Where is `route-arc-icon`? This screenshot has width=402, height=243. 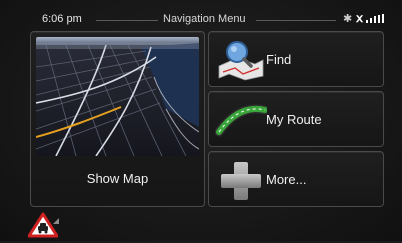 route-arc-icon is located at coordinates (242, 120).